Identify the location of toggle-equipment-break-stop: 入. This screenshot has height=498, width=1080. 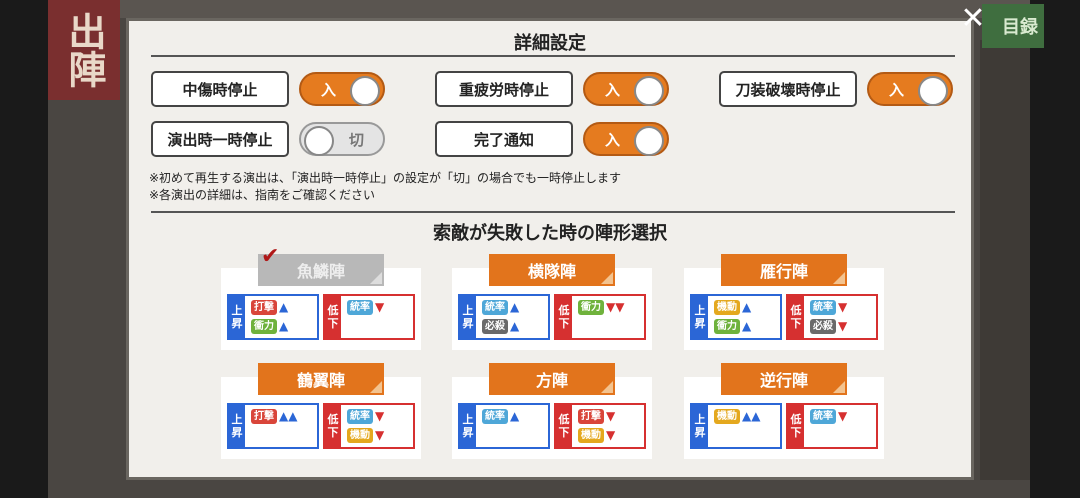
(910, 89).